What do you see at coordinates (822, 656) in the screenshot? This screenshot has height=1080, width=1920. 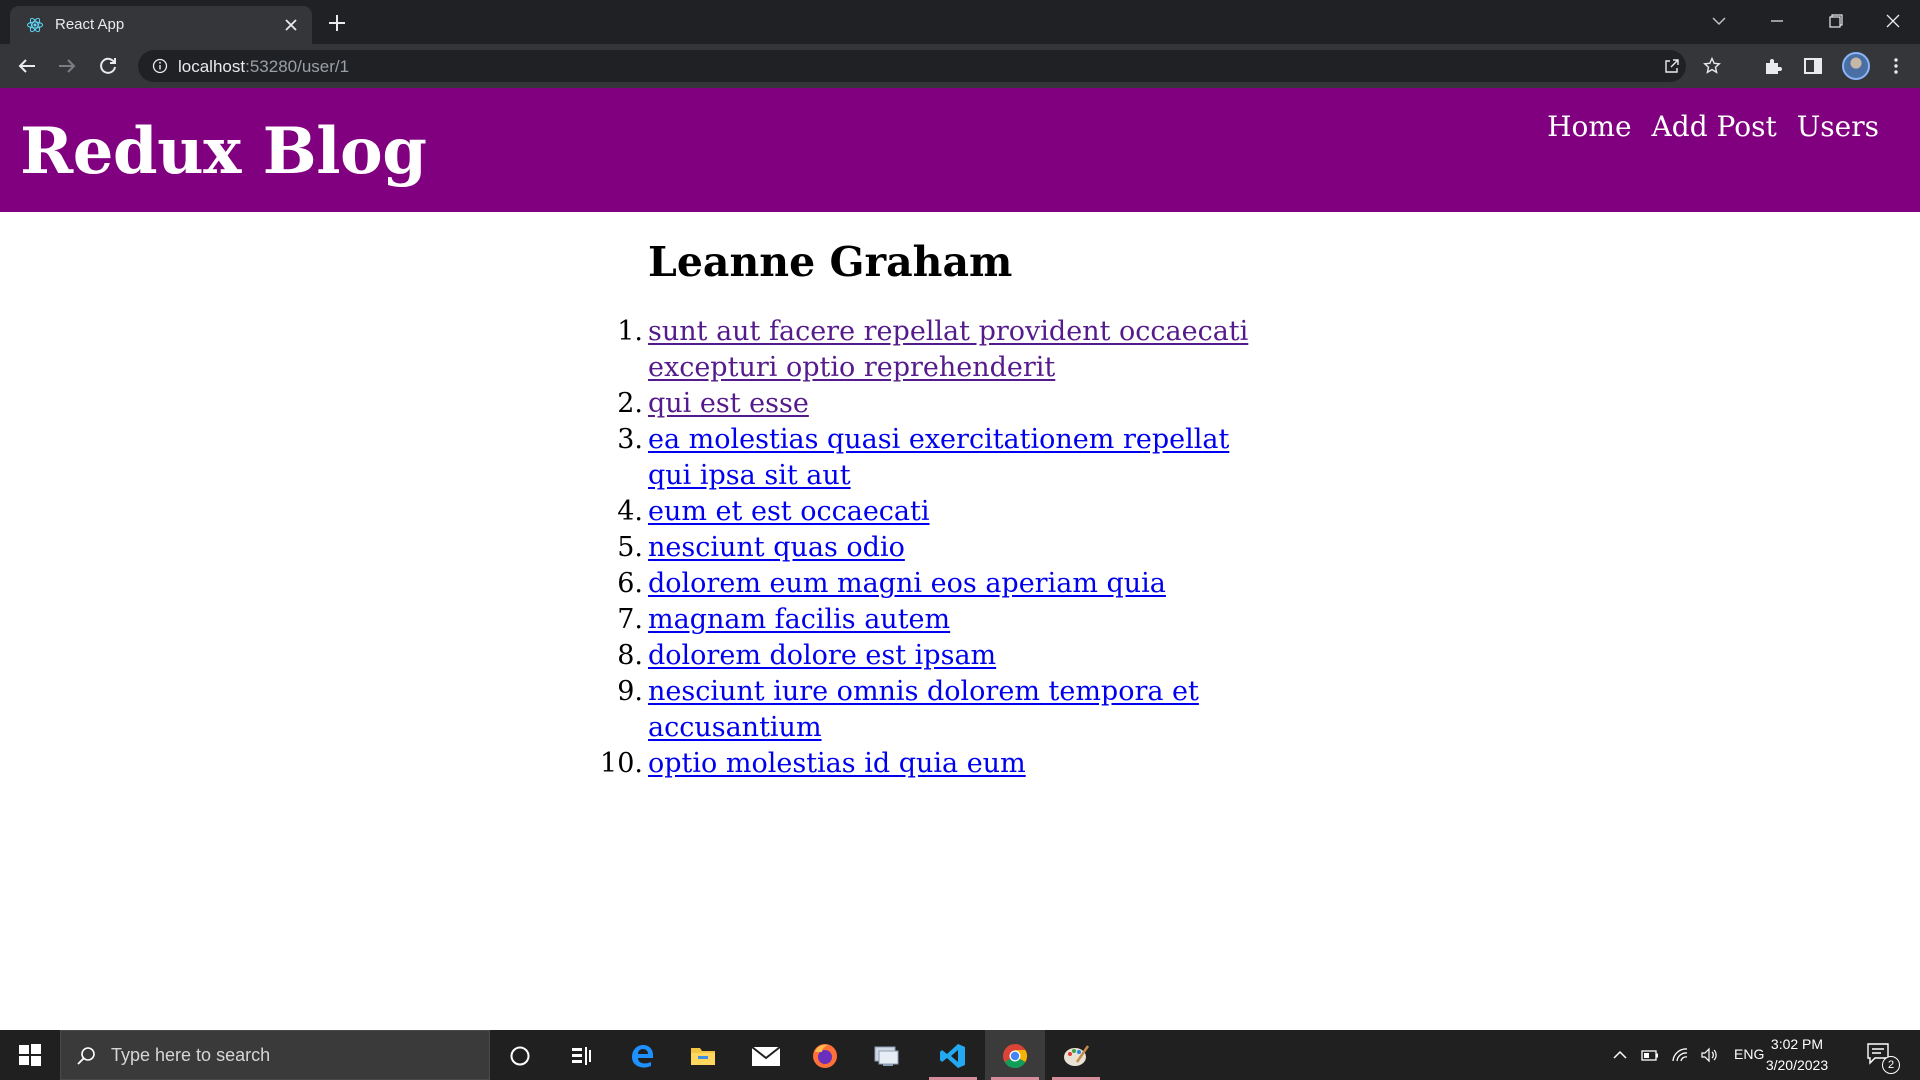 I see `post-link: dolorem dolore est ipsam` at bounding box center [822, 656].